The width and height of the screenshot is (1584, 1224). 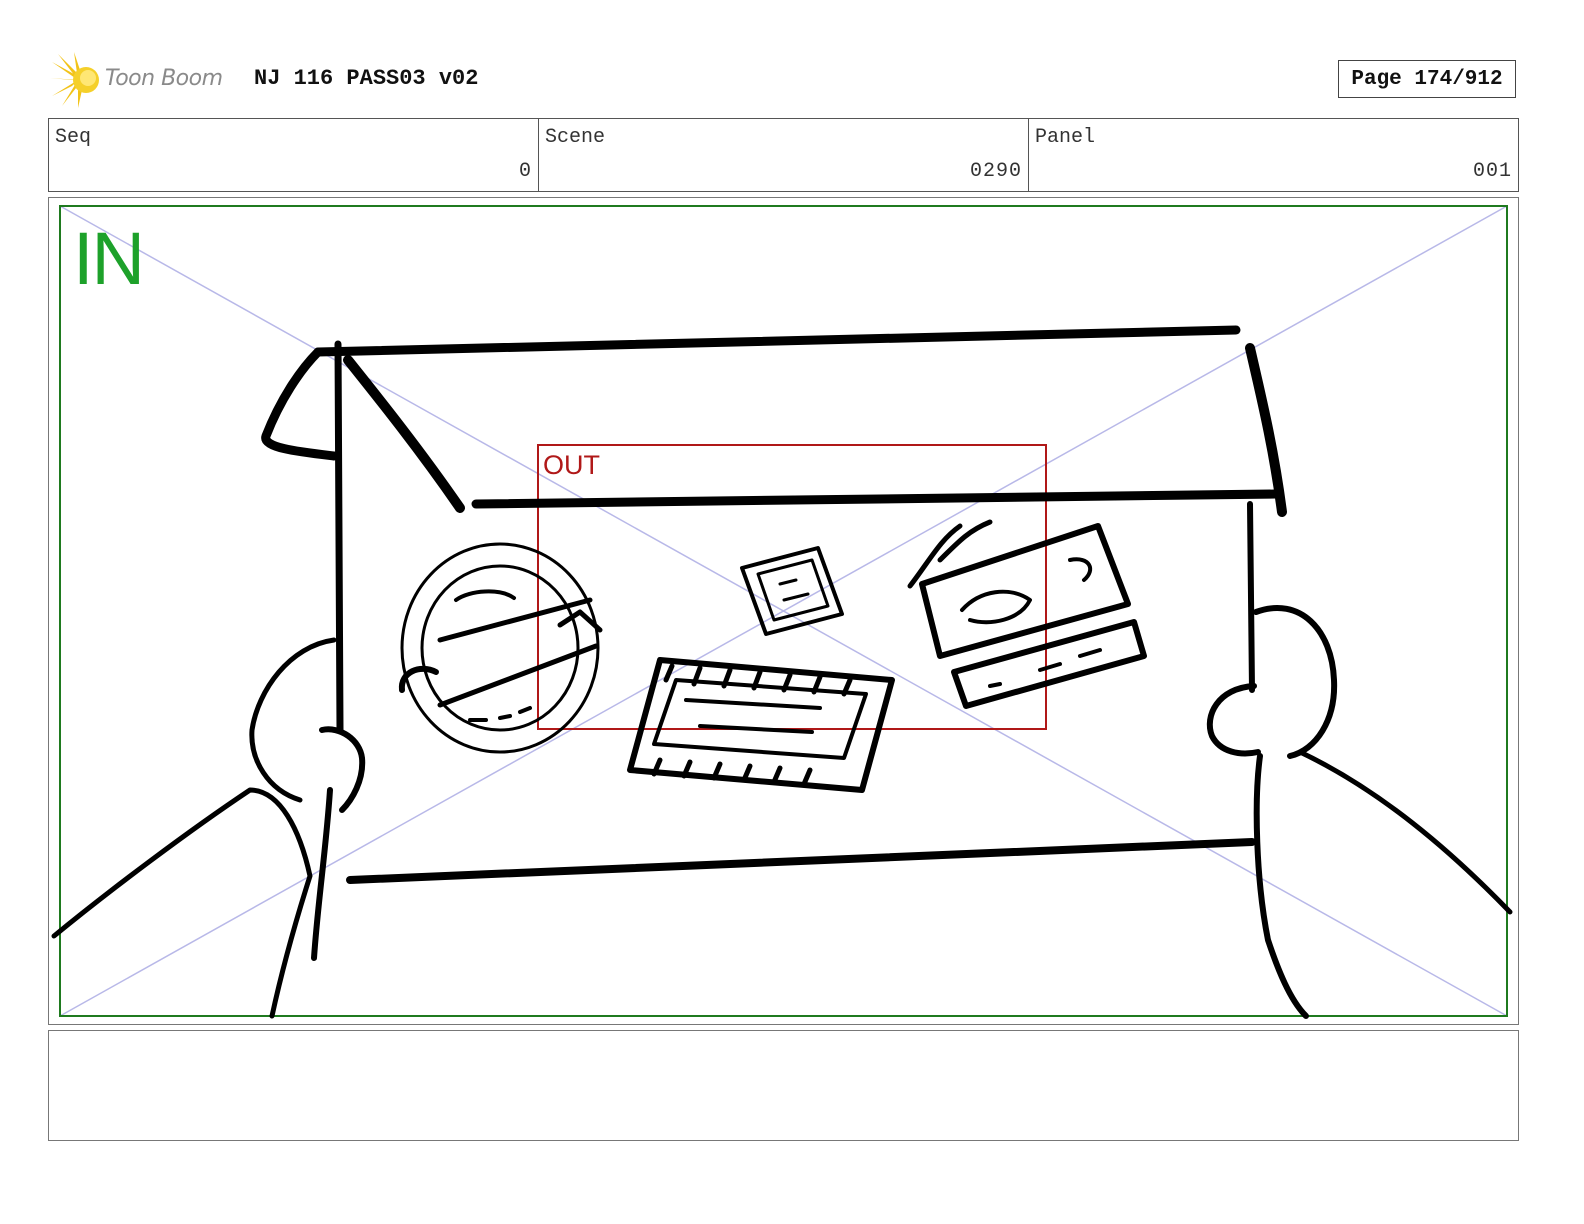 What do you see at coordinates (571, 465) in the screenshot?
I see `out-label: OUT` at bounding box center [571, 465].